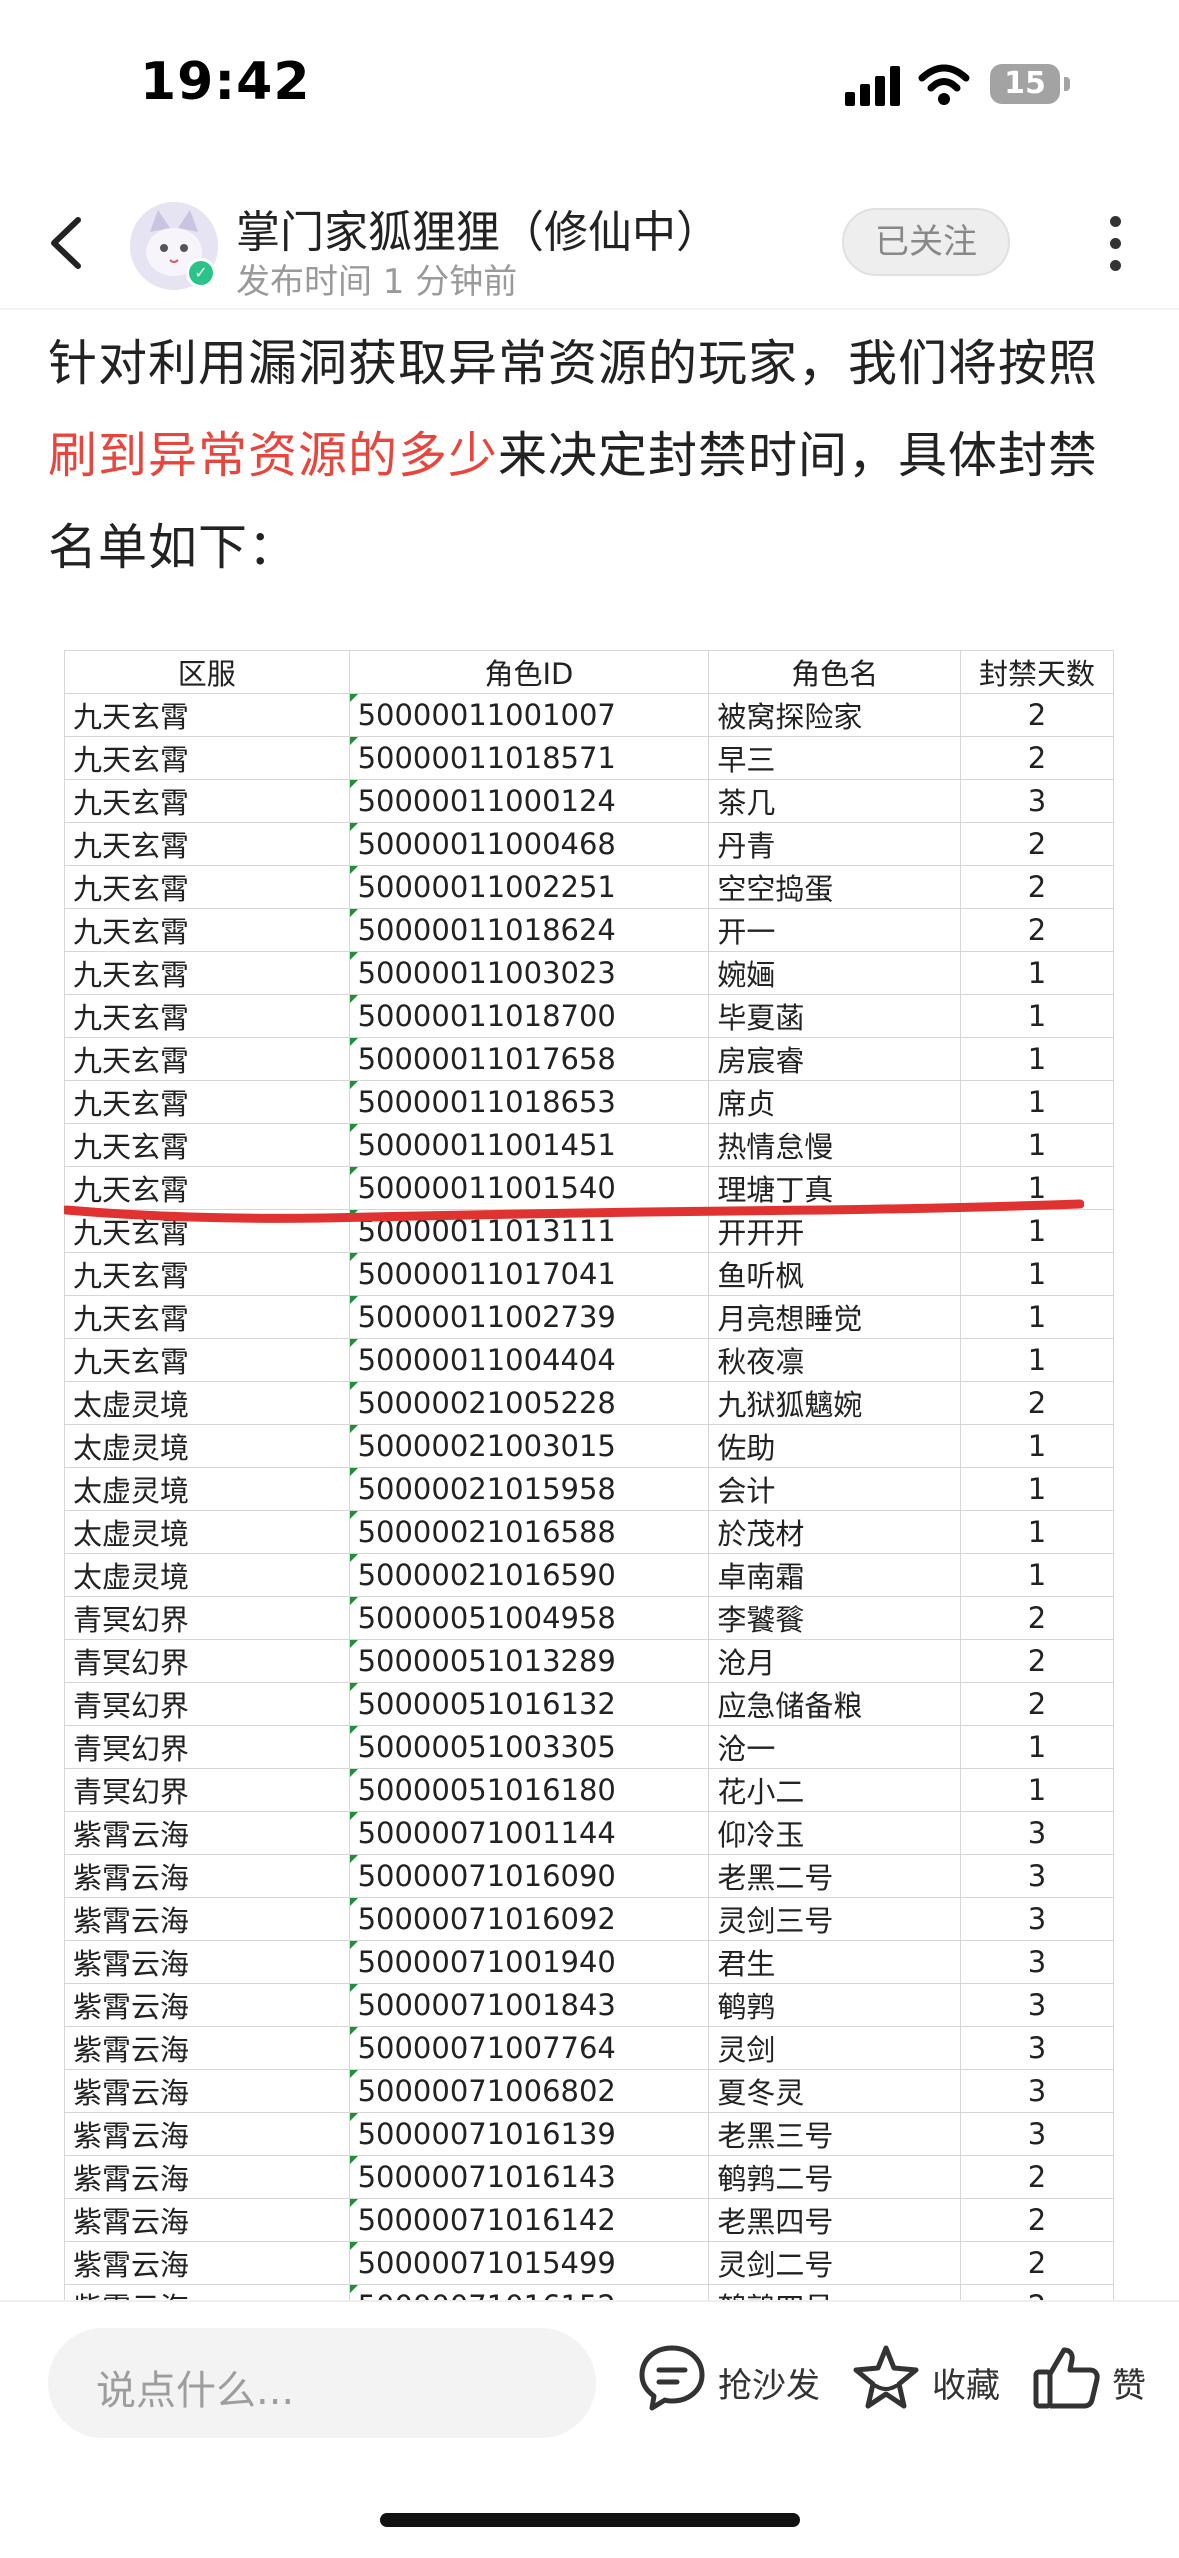  I want to click on intro-highlight: 刷到异常资源的多少, so click(273, 455).